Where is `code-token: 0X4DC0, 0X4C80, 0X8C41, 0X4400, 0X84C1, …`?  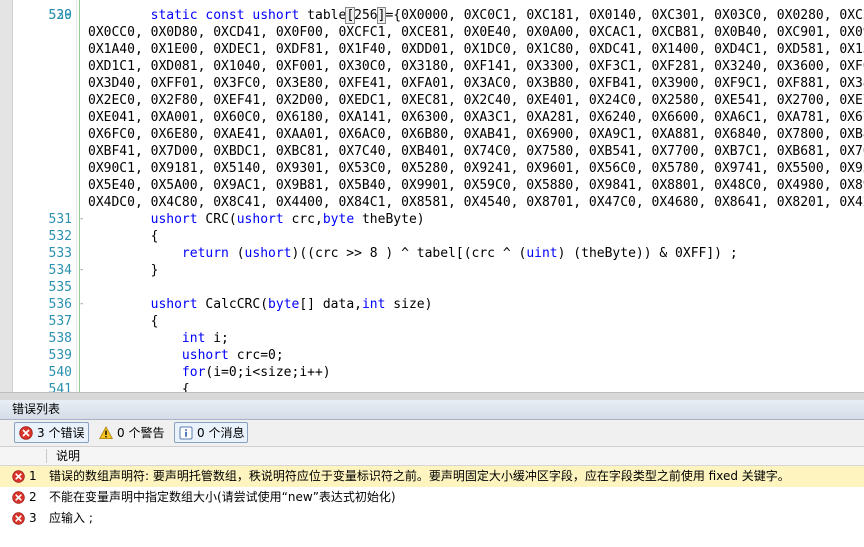
code-token: 0X4DC0, 0X4C80, 0X8C41, 0X4400, 0X84C1, … is located at coordinates (476, 202).